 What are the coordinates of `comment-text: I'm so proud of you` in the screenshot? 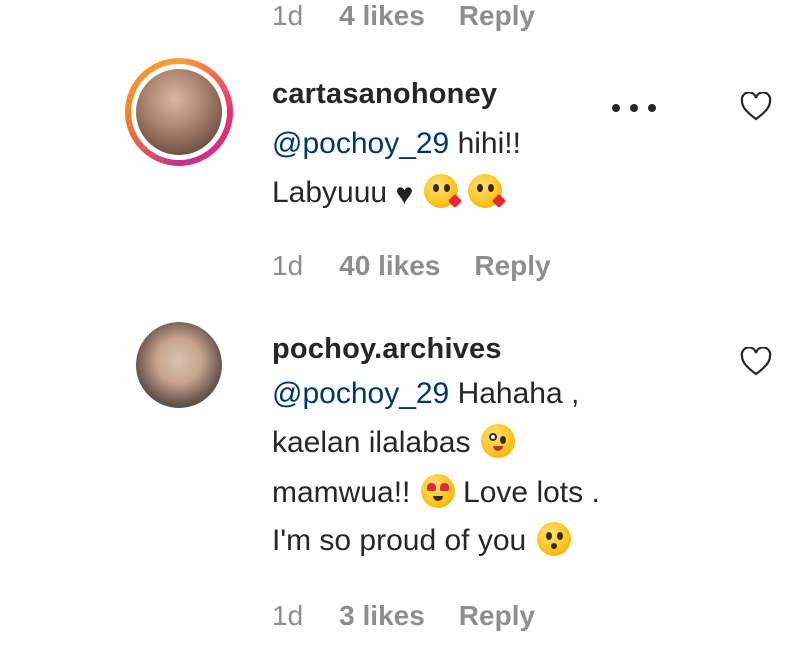 It's located at (403, 540).